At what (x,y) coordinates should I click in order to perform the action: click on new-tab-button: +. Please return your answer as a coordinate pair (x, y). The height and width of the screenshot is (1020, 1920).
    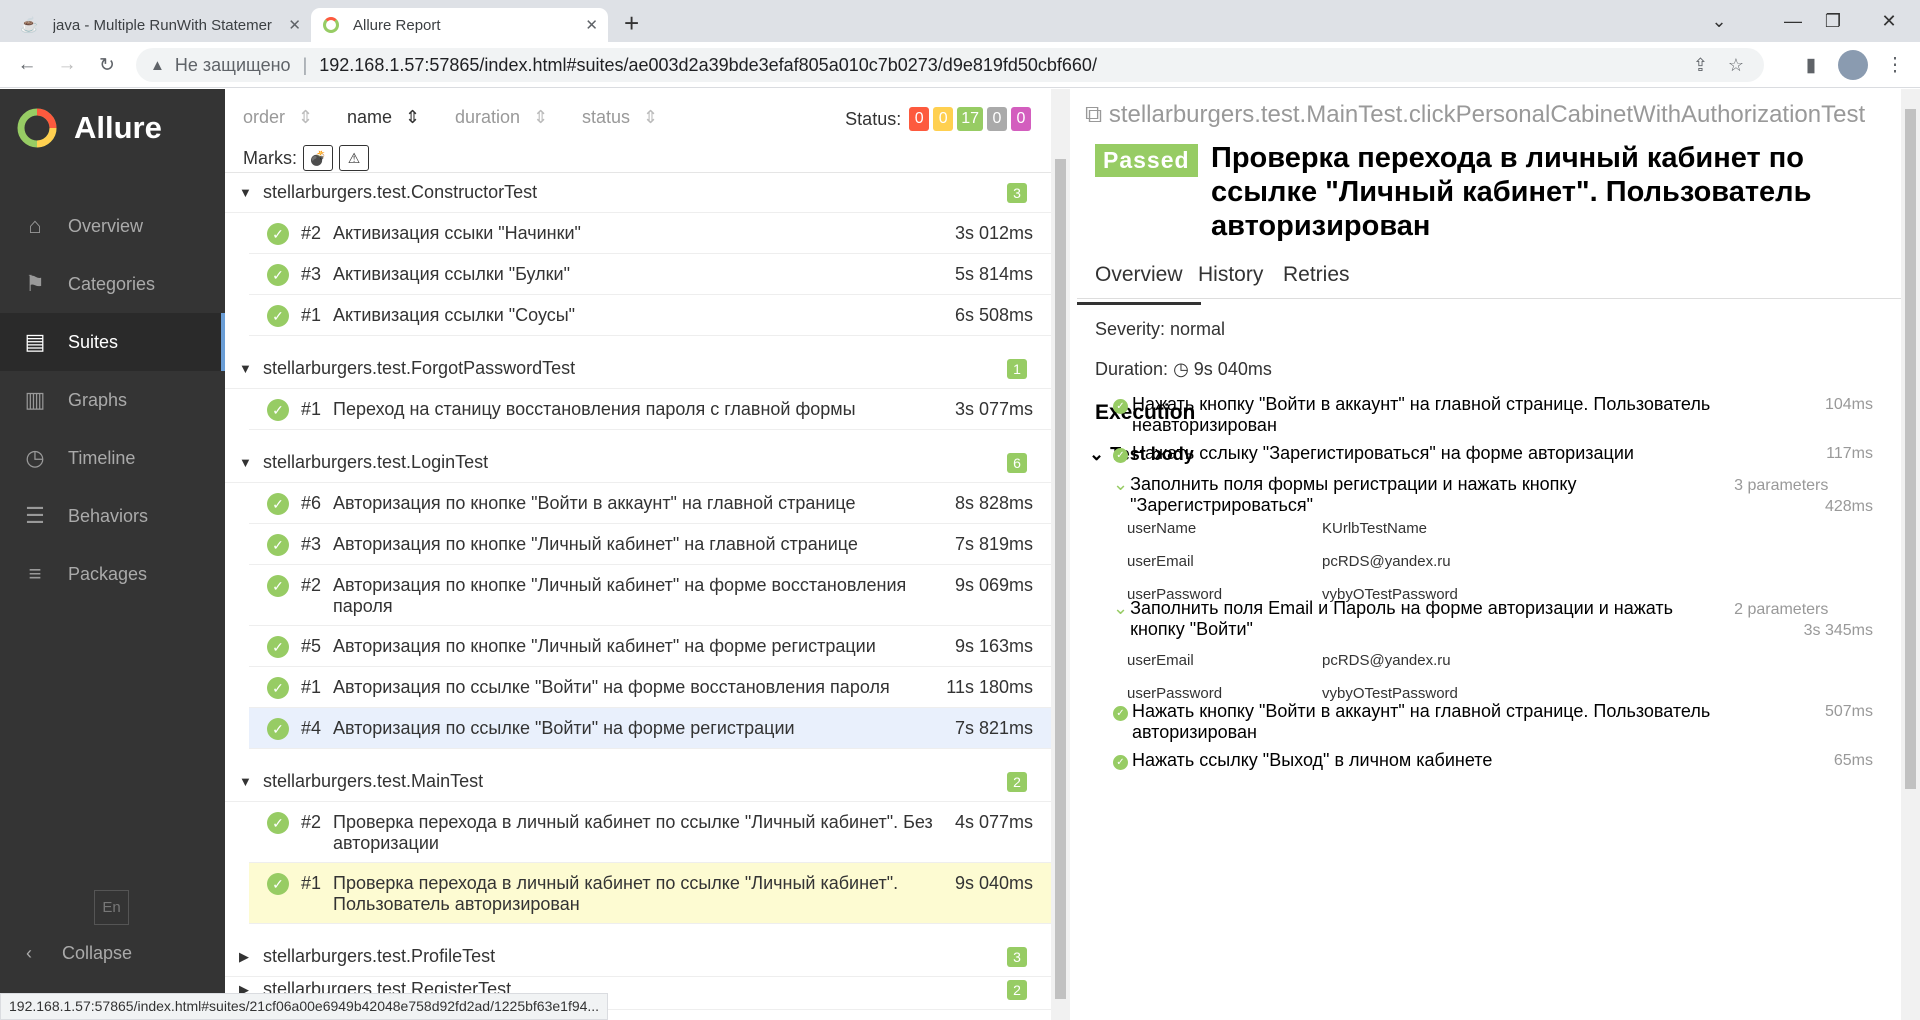
    Looking at the image, I should click on (631, 23).